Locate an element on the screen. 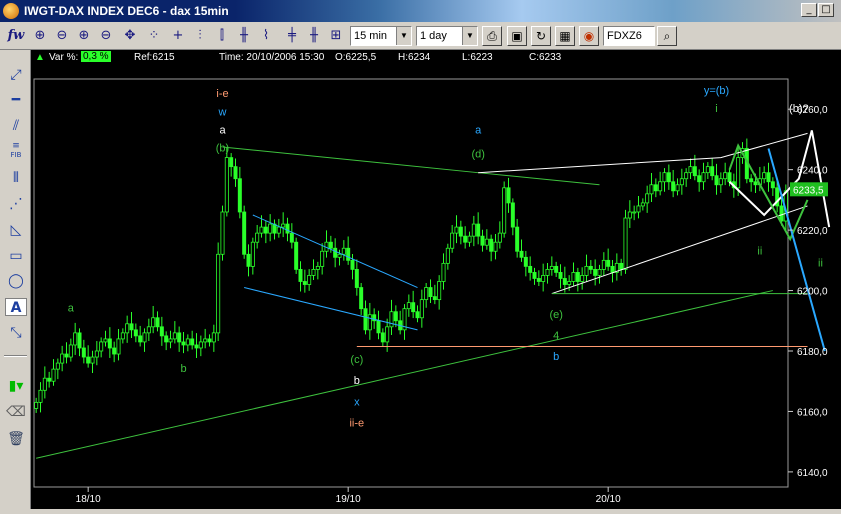  text-tool-icon: A is located at coordinates (16, 307).